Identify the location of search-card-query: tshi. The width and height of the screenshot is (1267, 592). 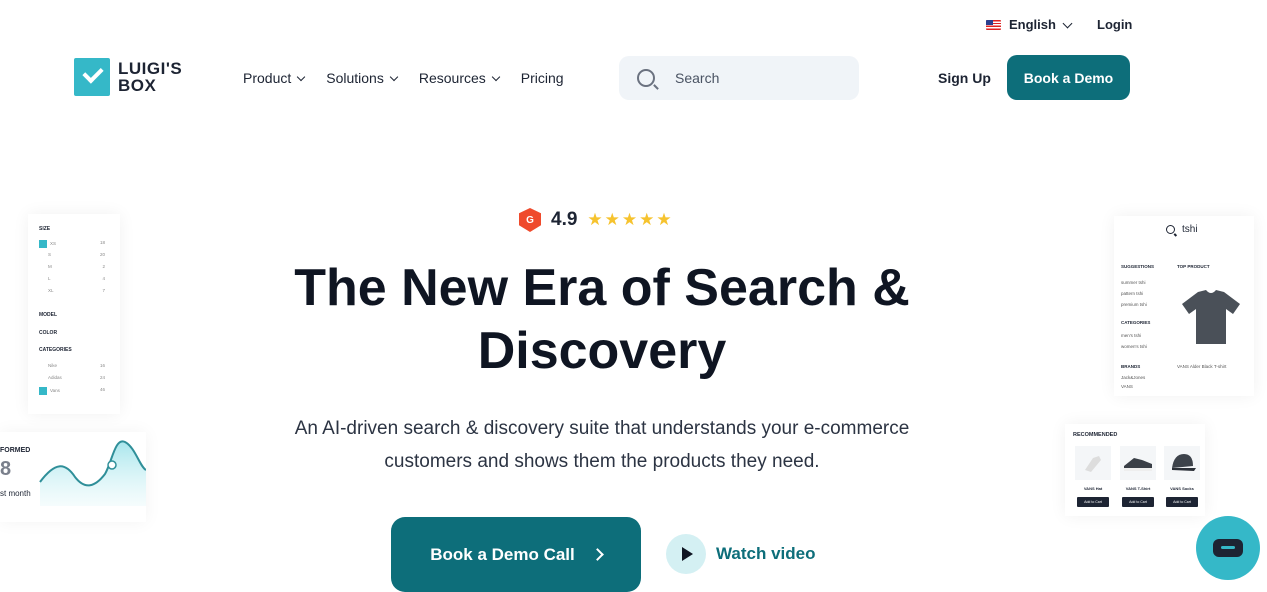
(1182, 229).